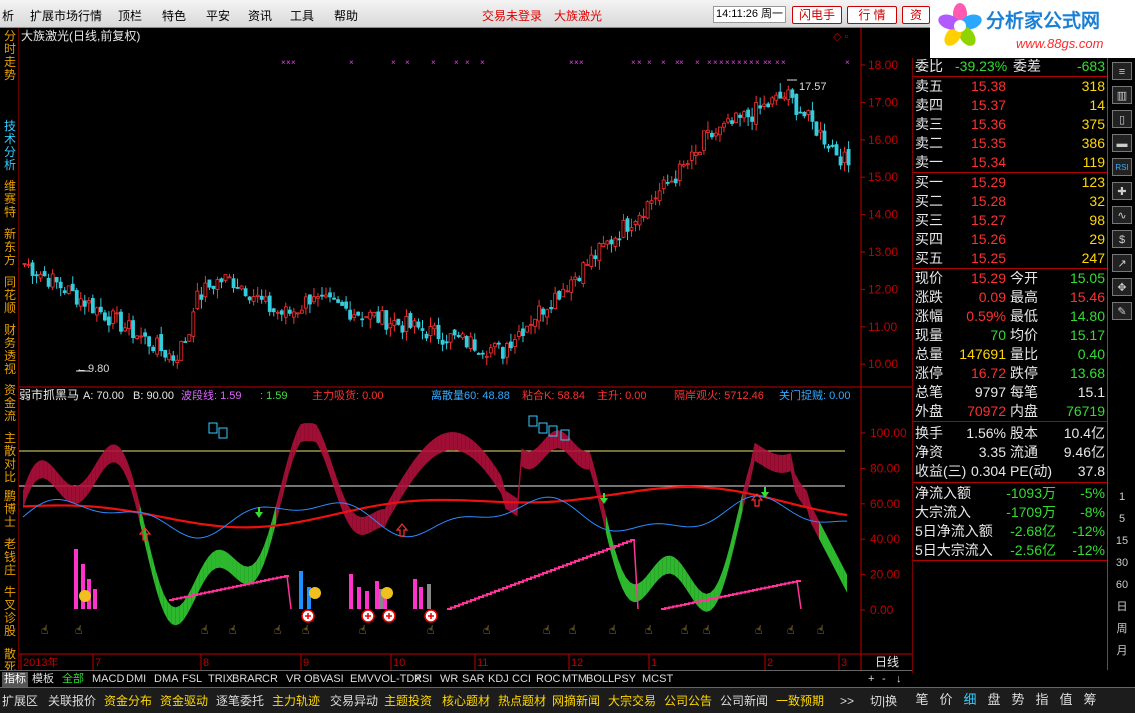  Describe the element at coordinates (872, 15) in the screenshot. I see `quote-button: 行 情` at that location.